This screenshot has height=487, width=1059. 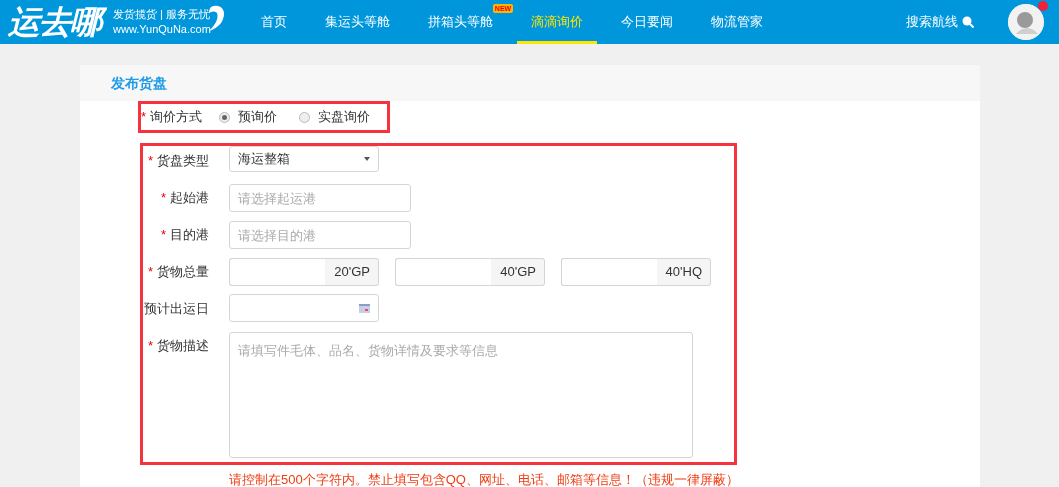 I want to click on field-label: 目的港, so click(x=189, y=234).